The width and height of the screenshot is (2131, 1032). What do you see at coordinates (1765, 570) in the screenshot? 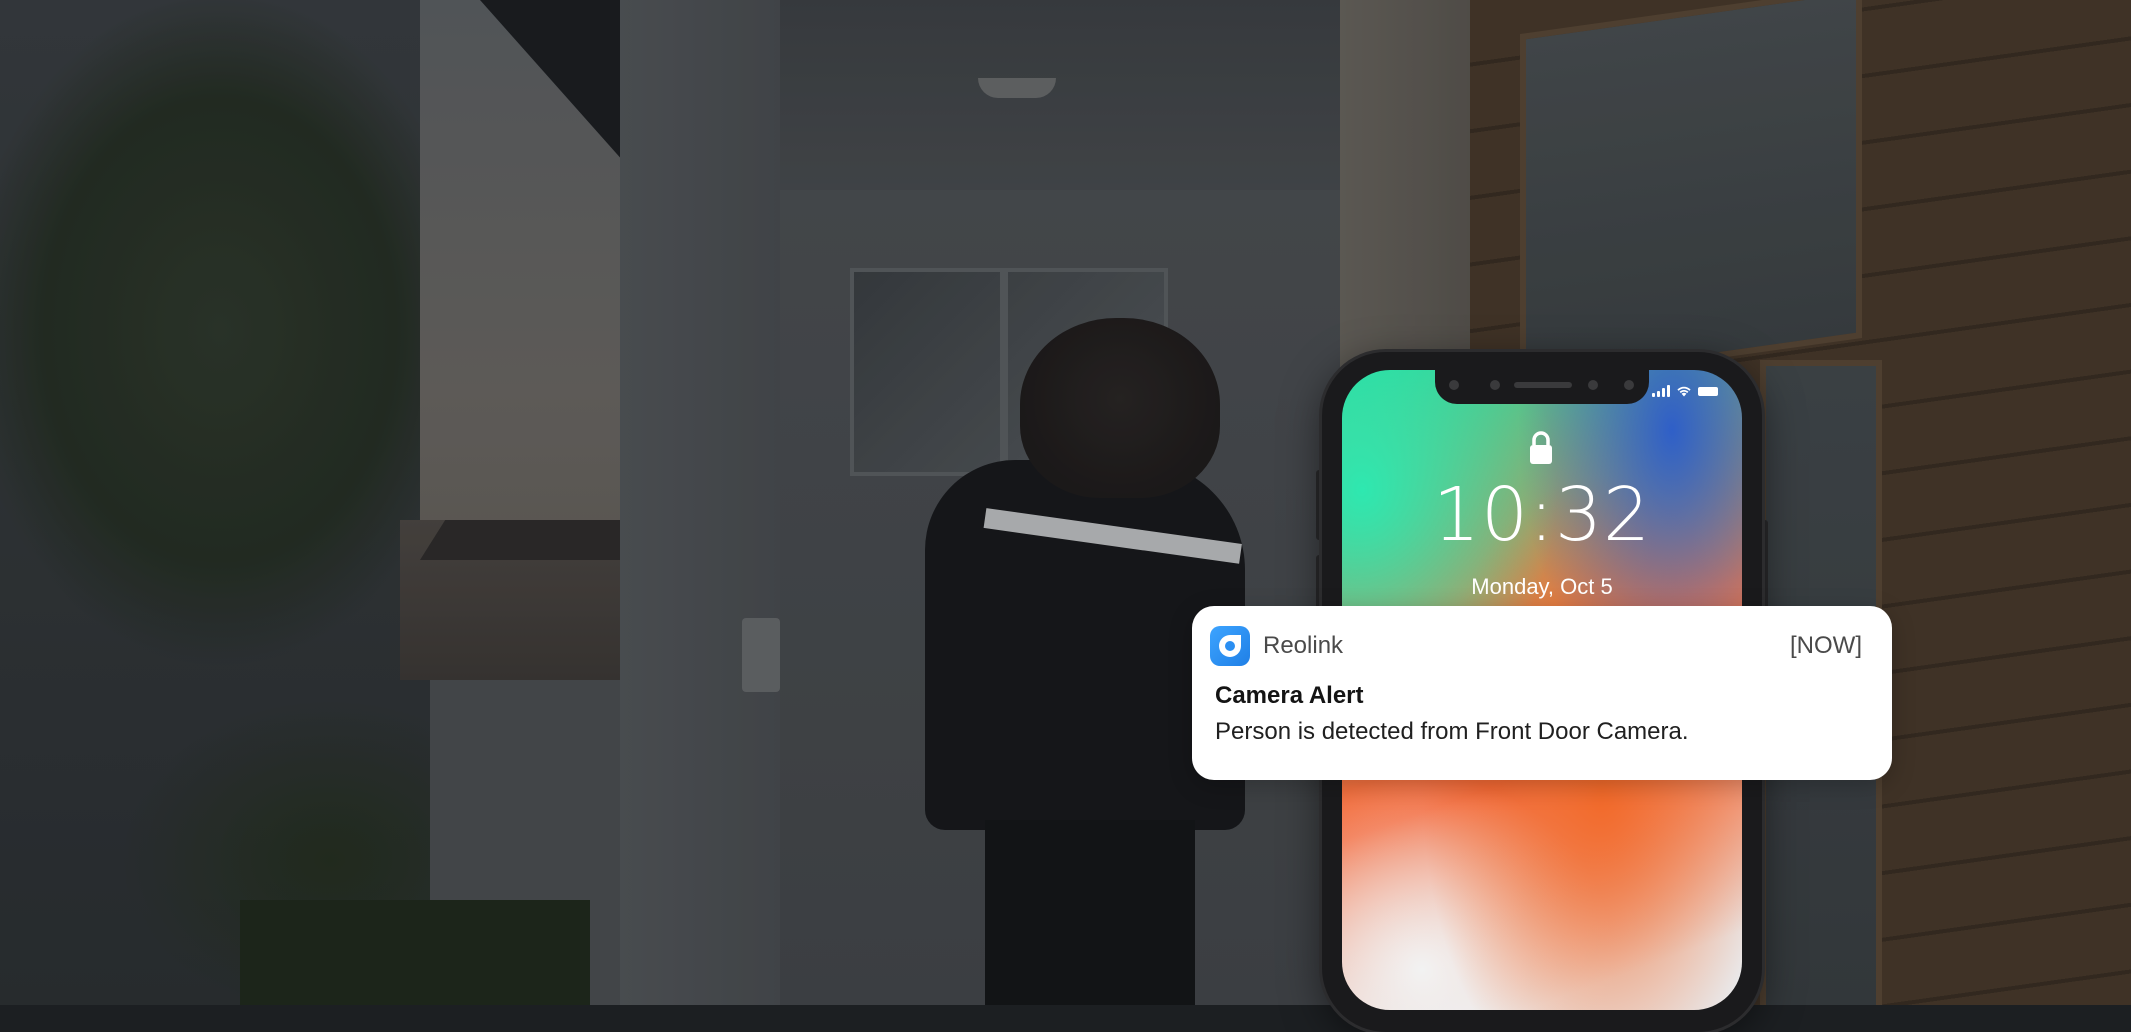
I see `phone-power-button` at bounding box center [1765, 570].